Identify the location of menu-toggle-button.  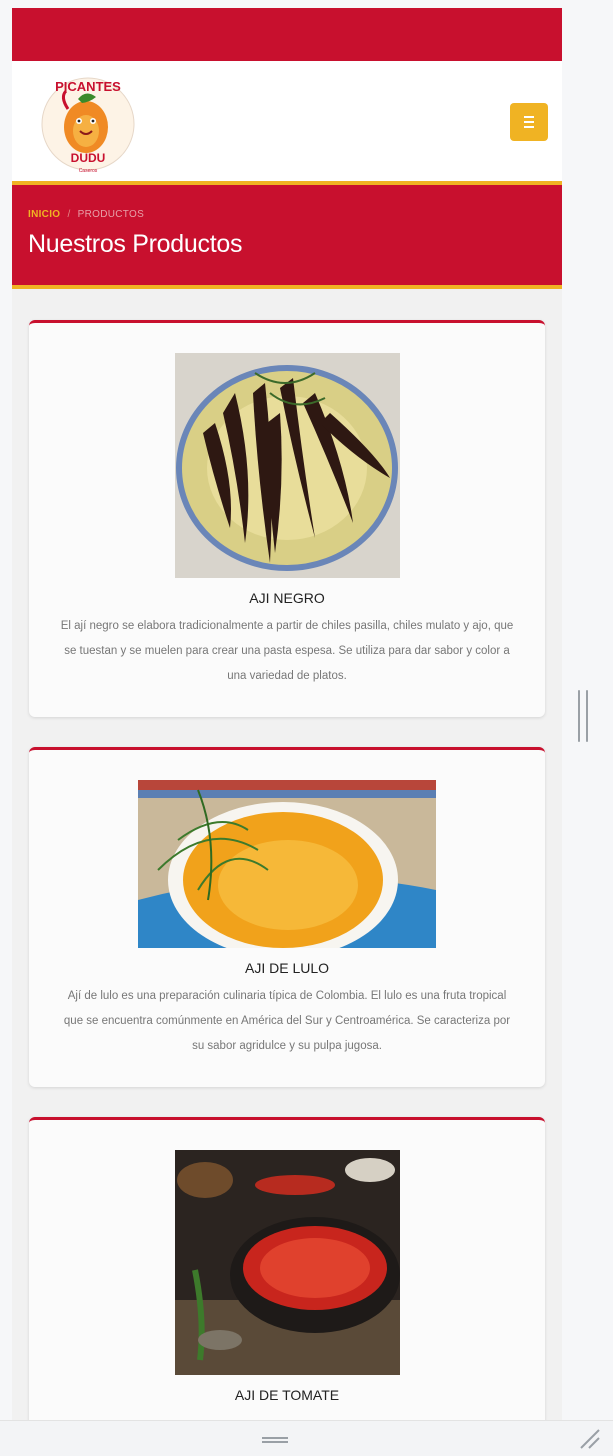
(529, 122).